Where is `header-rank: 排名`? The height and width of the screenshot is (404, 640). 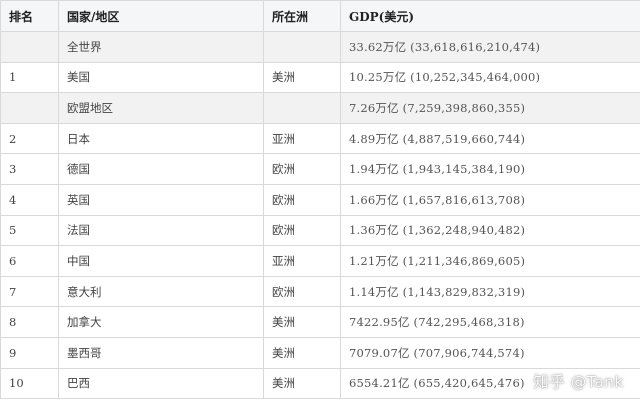
header-rank: 排名 is located at coordinates (29, 16).